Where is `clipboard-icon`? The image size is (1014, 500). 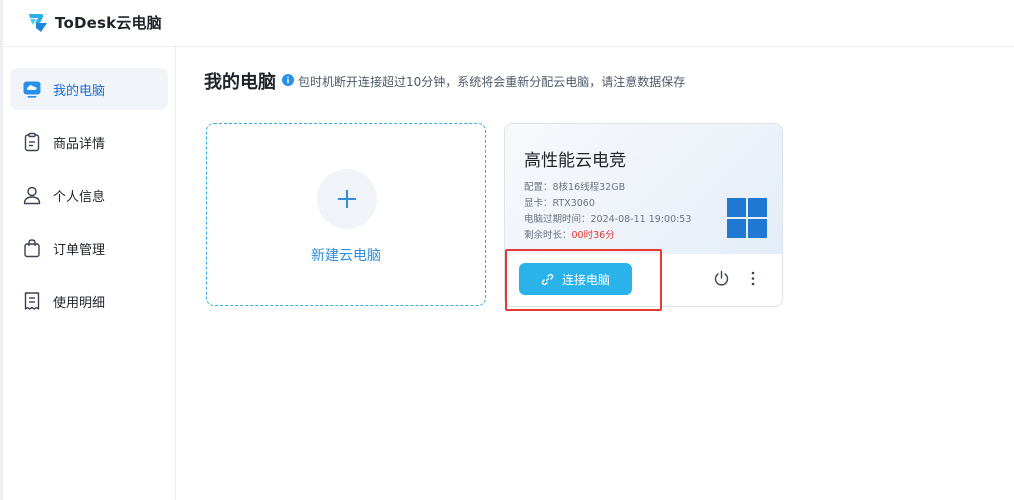
clipboard-icon is located at coordinates (32, 142).